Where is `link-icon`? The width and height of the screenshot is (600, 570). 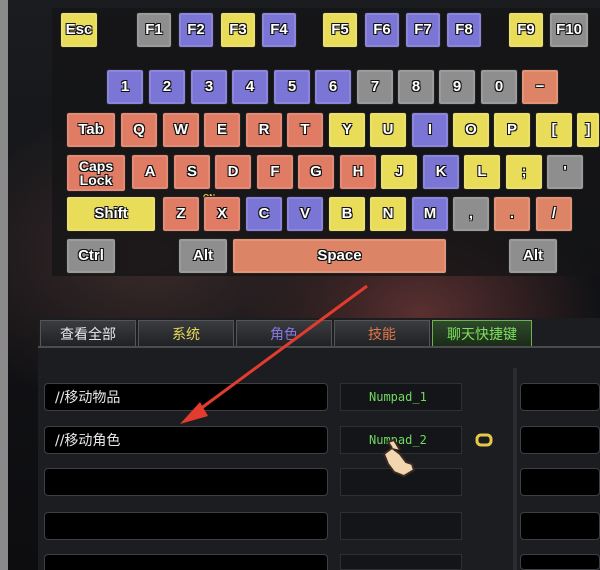 link-icon is located at coordinates (484, 440).